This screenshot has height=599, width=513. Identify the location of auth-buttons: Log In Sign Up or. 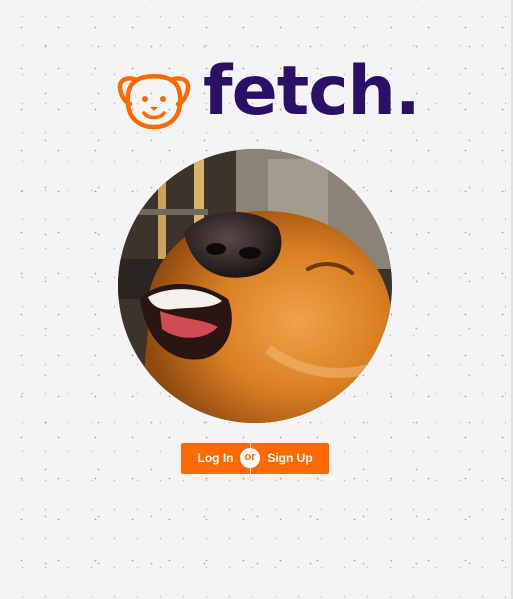
(255, 458).